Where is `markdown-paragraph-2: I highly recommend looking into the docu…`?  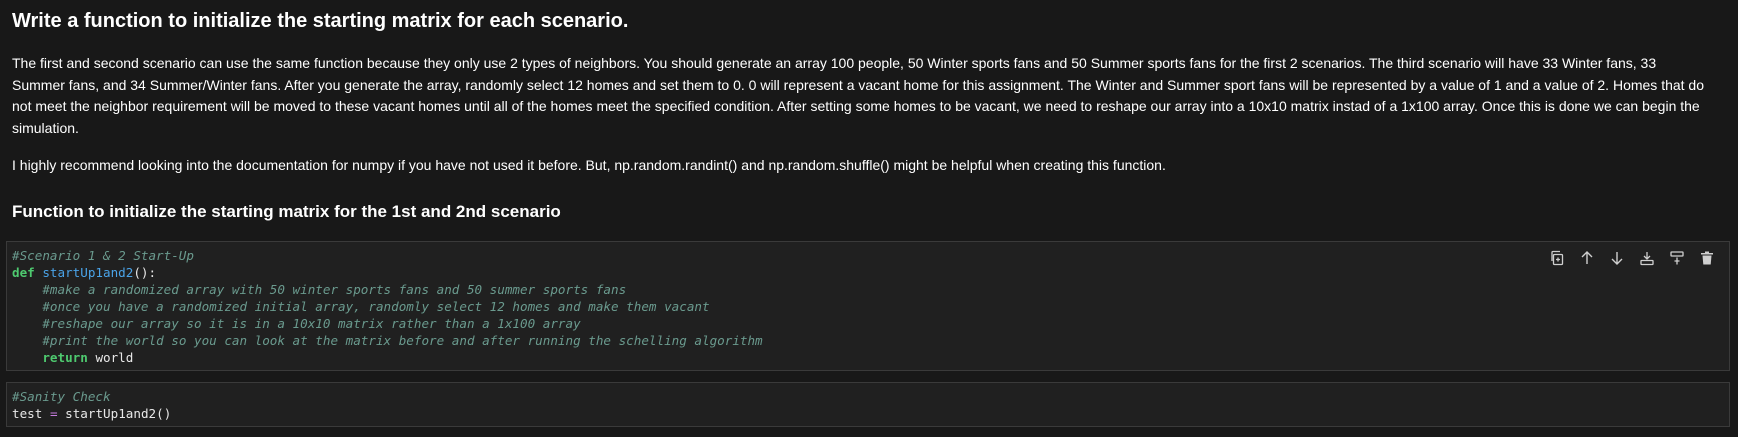
markdown-paragraph-2: I highly recommend looking into the docu… is located at coordinates (589, 165).